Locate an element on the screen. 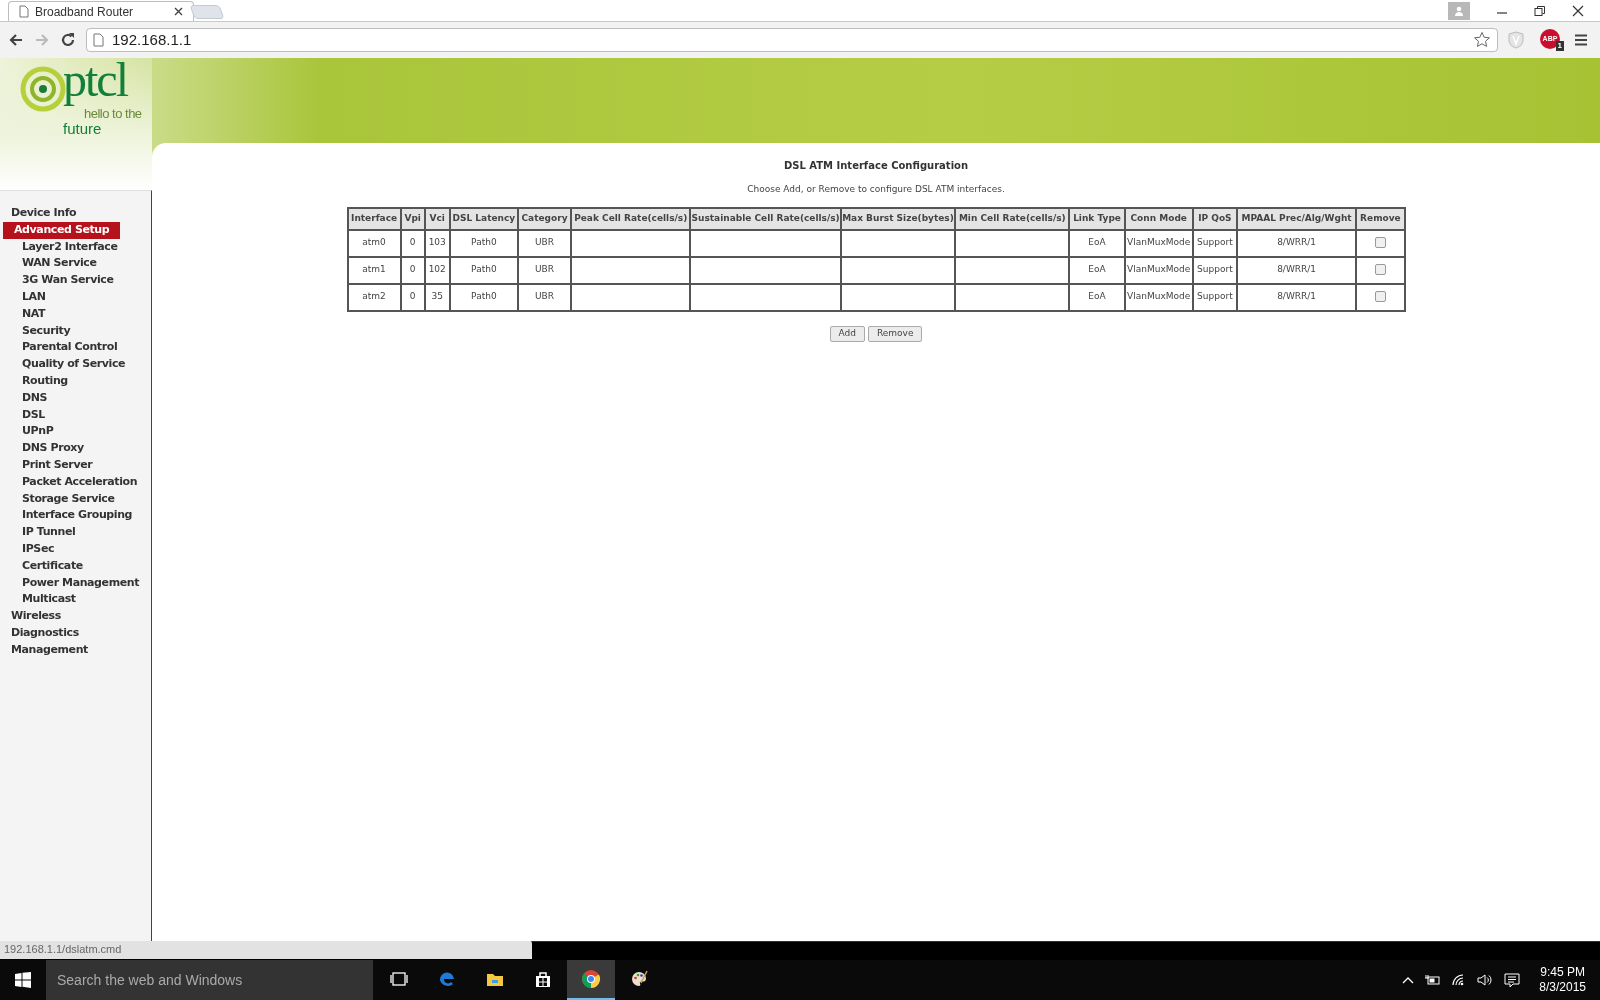  status-url: 192.168.1.1/dslatm.cmd is located at coordinates (63, 950).